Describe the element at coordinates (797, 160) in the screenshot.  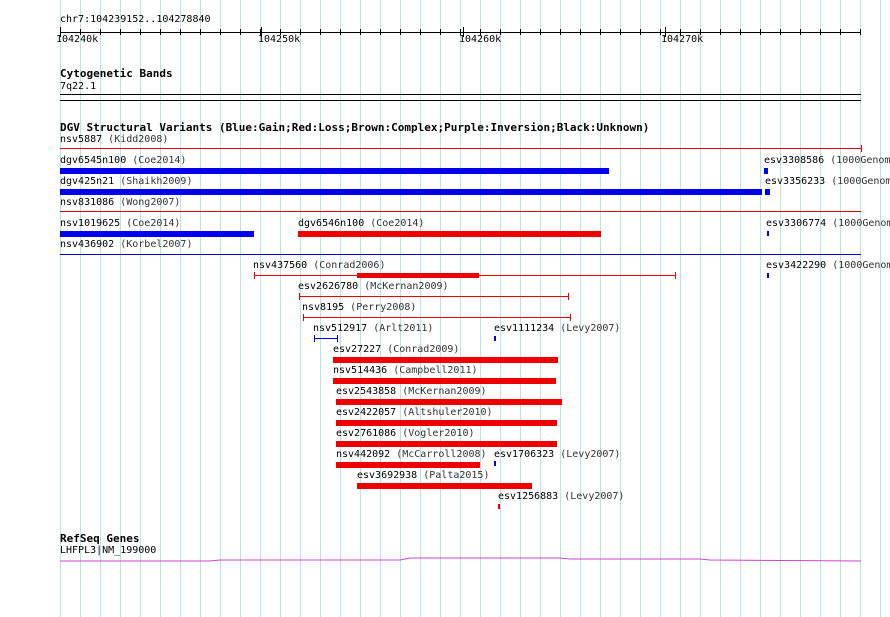
I see `feature-id: esv3308586` at that location.